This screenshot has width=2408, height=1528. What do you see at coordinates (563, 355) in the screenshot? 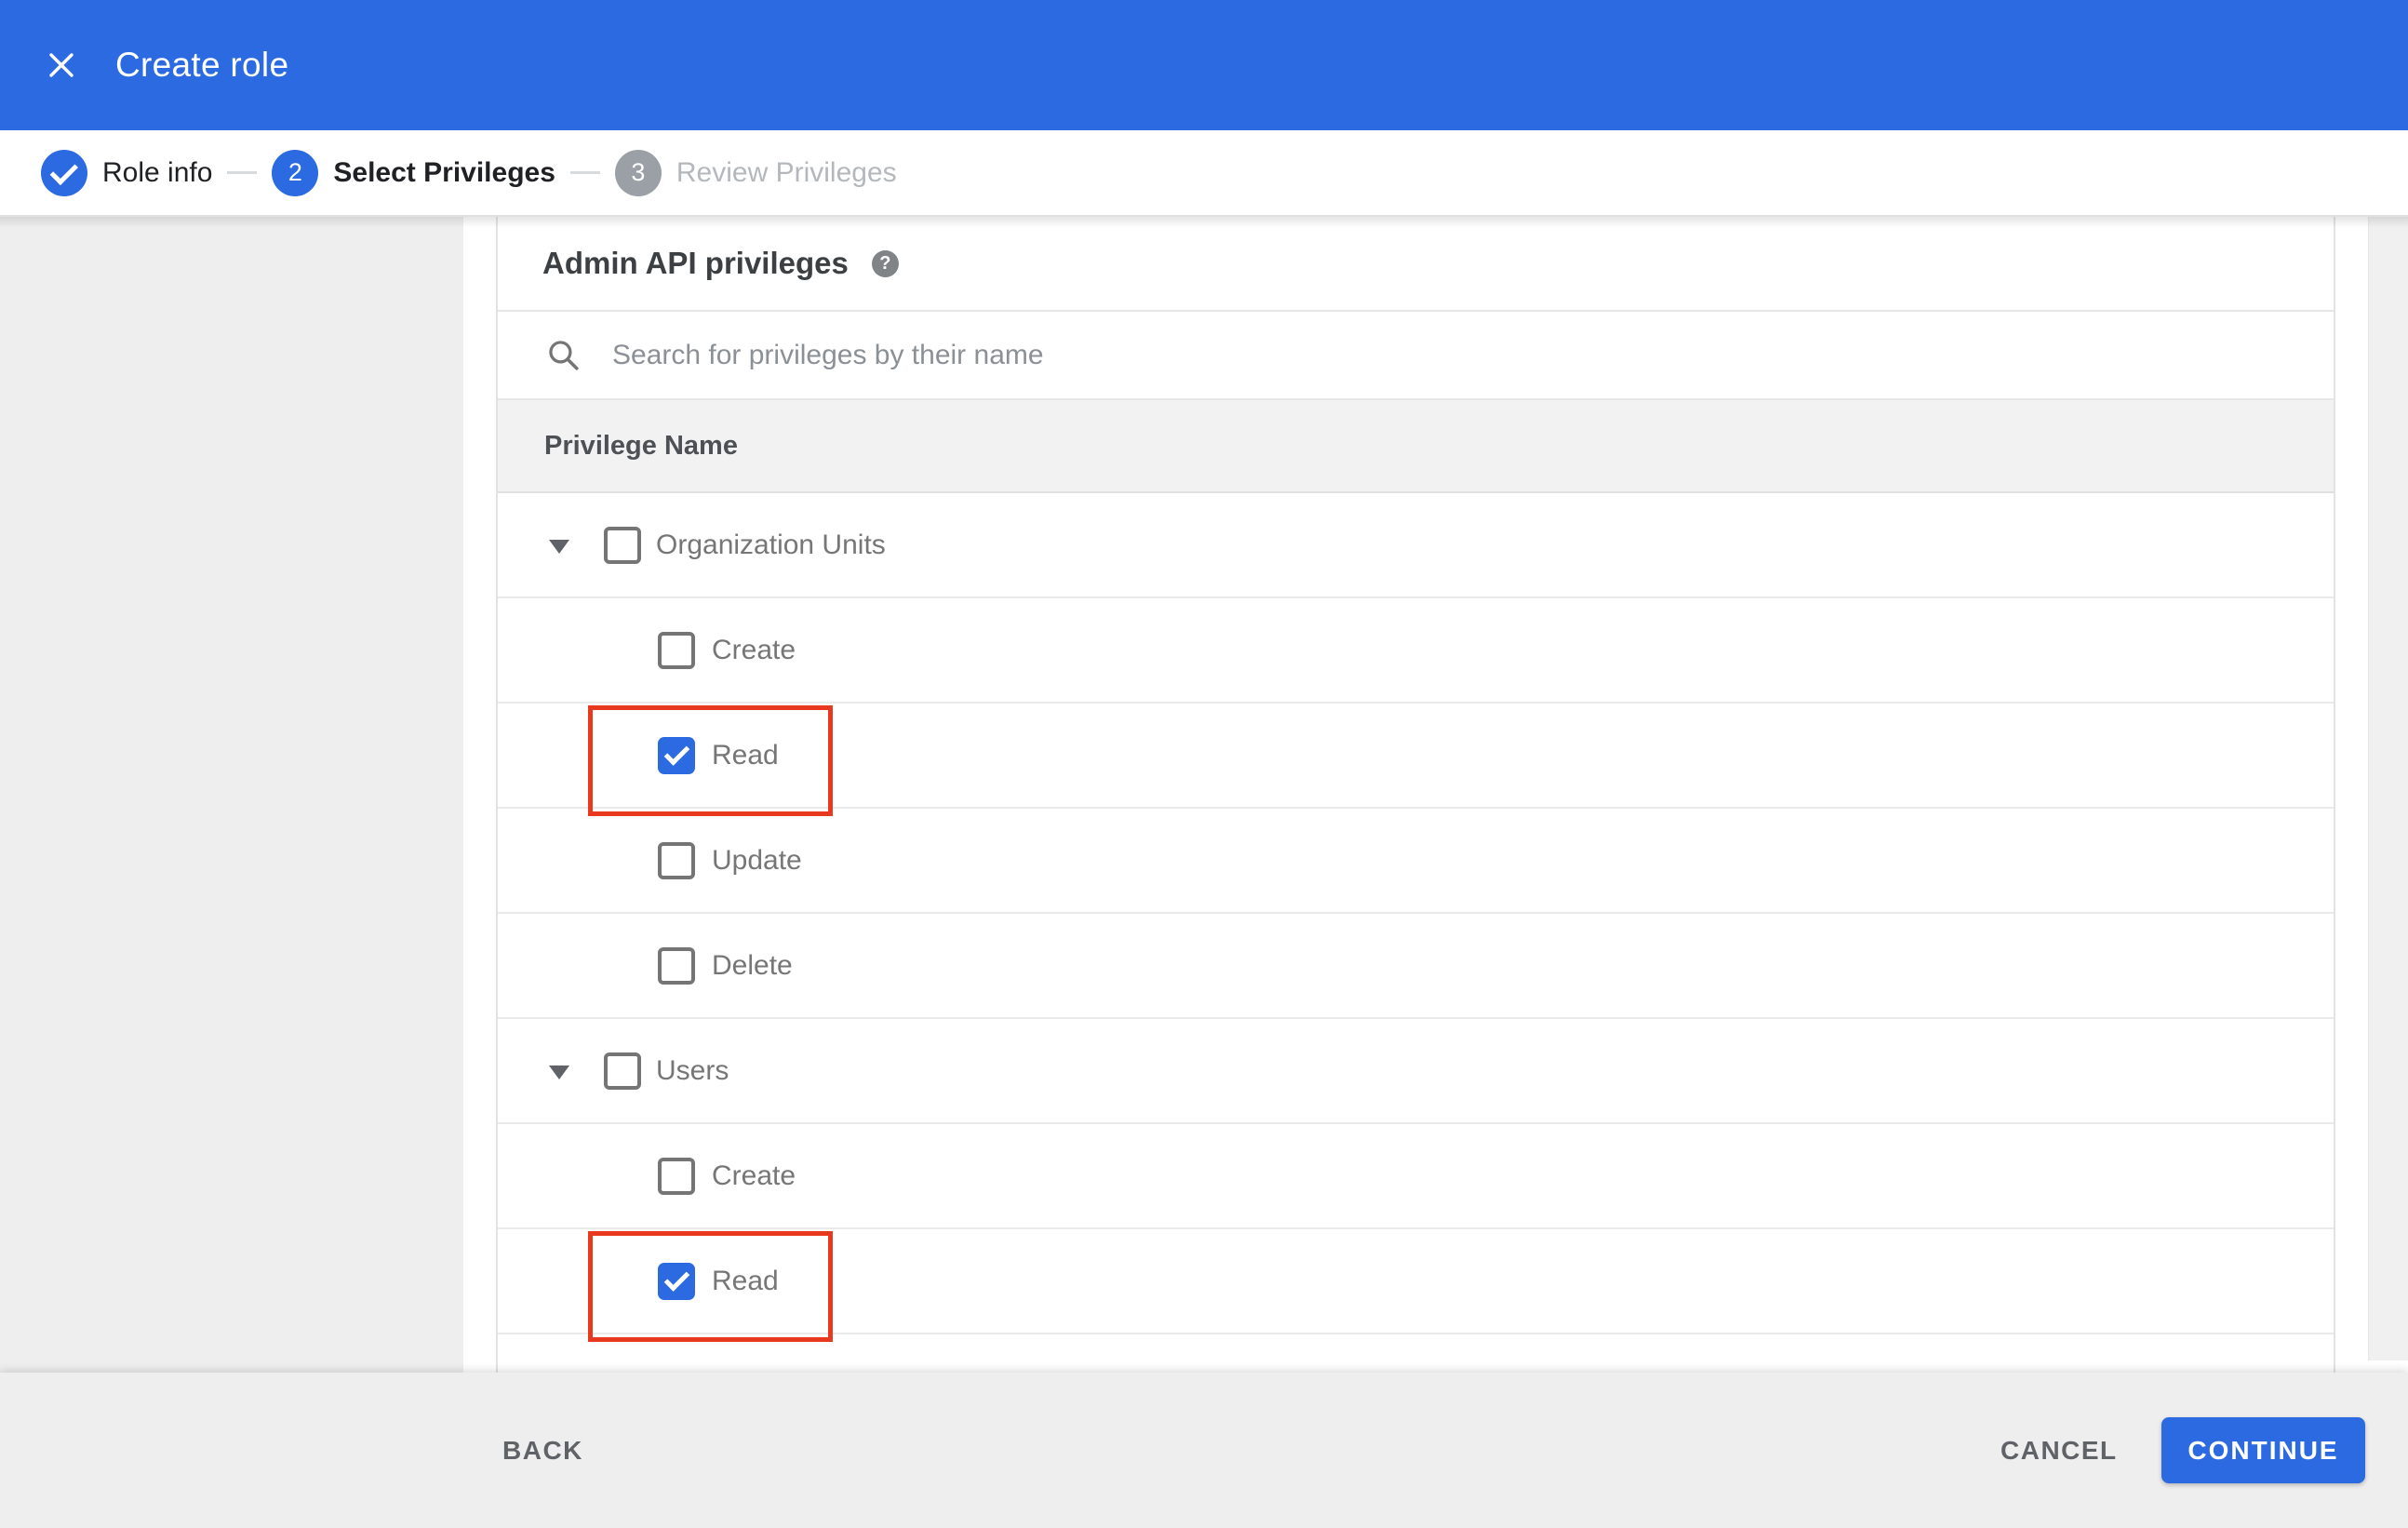
I see `search-icon` at bounding box center [563, 355].